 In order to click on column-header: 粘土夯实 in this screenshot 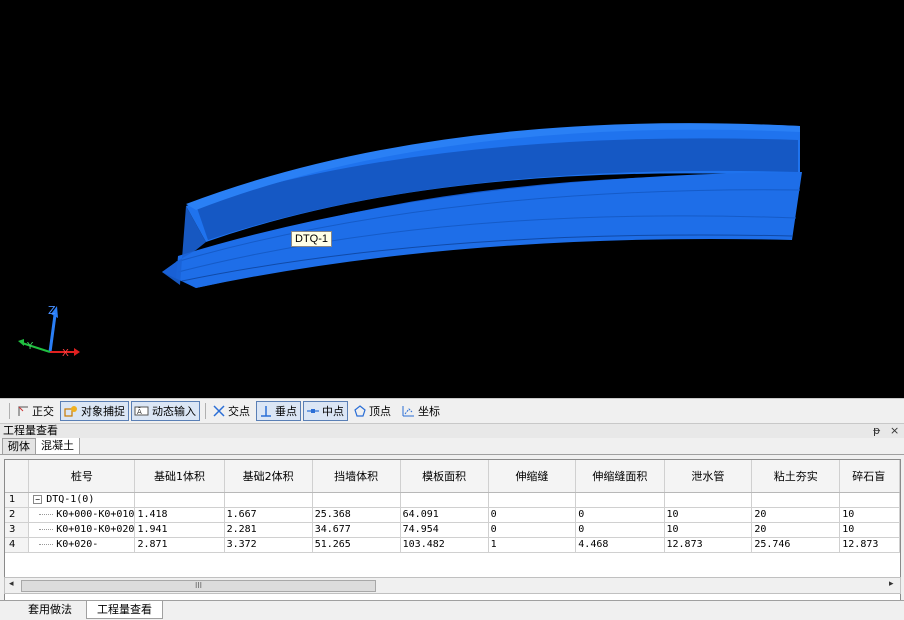, I will do `click(796, 476)`.